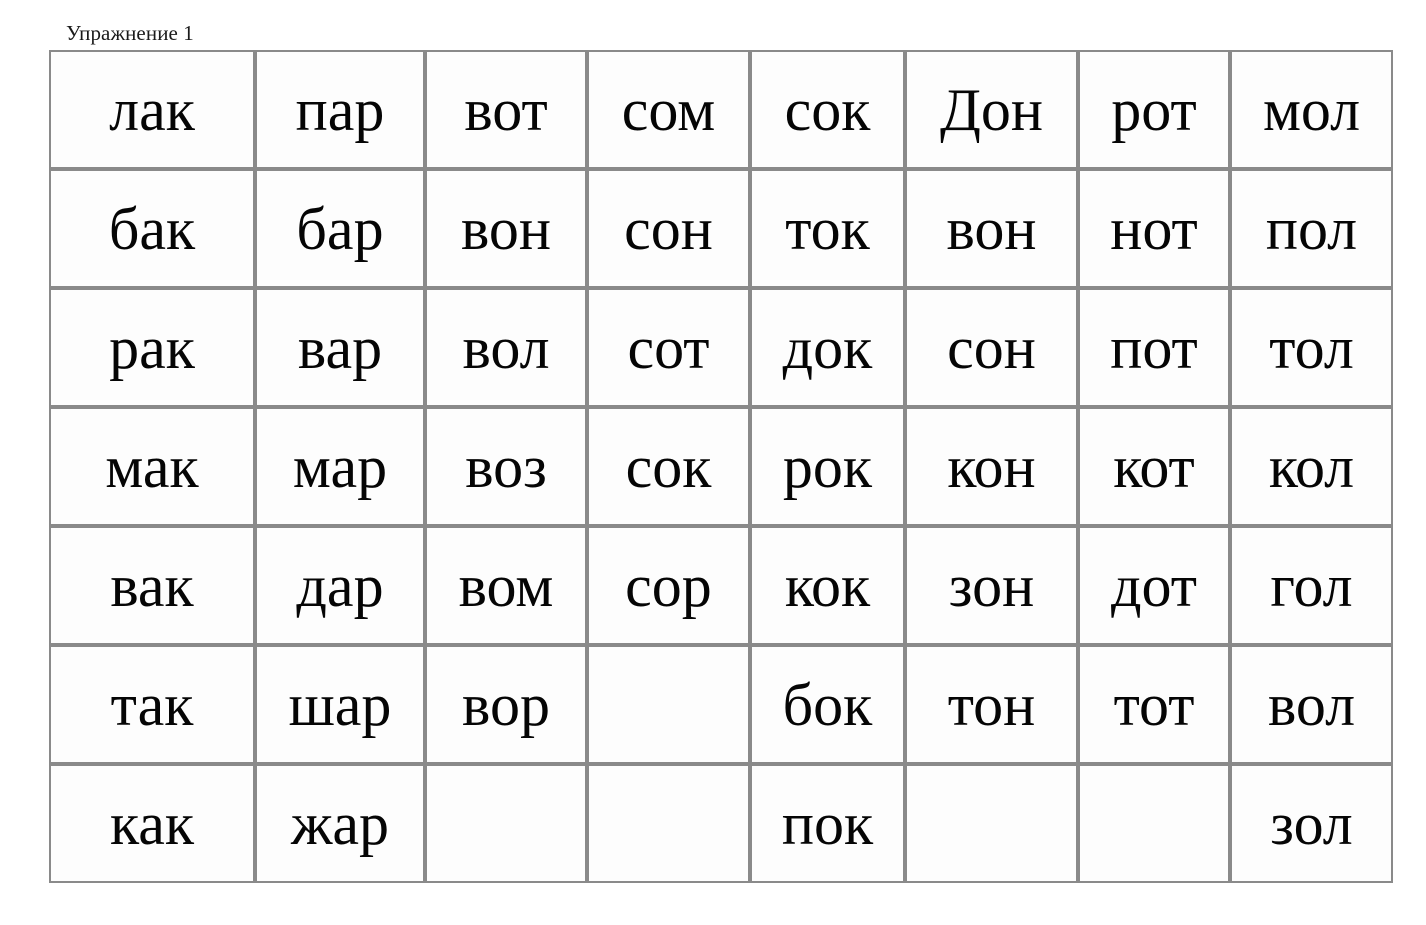 This screenshot has height=925, width=1426. I want to click on word-cell: дот, so click(1154, 585).